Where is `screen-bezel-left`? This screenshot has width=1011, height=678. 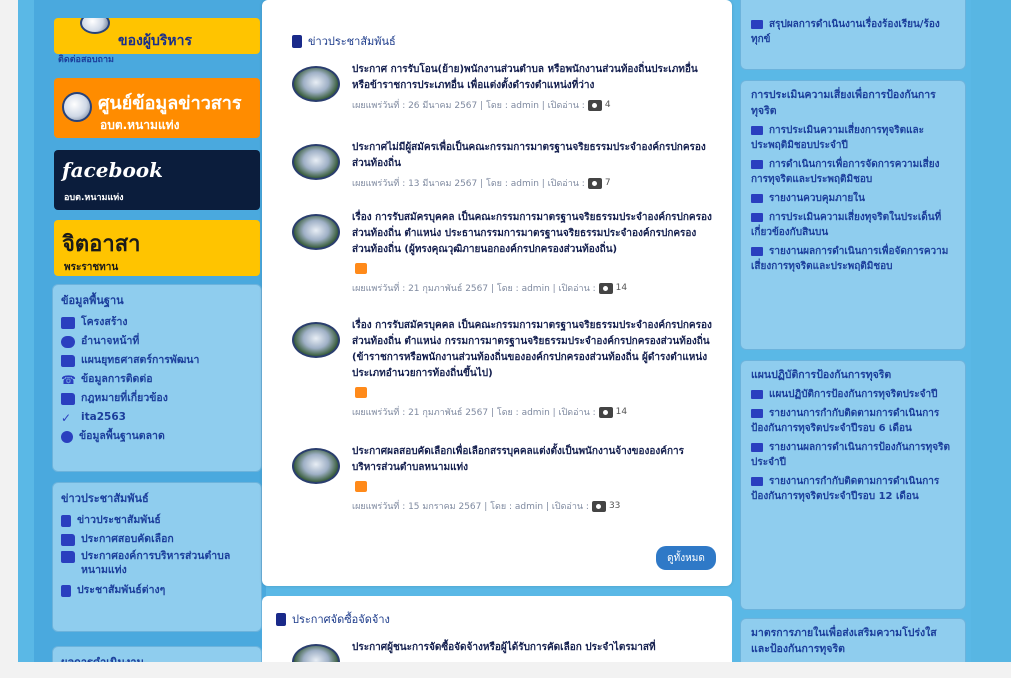
screen-bezel-left is located at coordinates (9, 339).